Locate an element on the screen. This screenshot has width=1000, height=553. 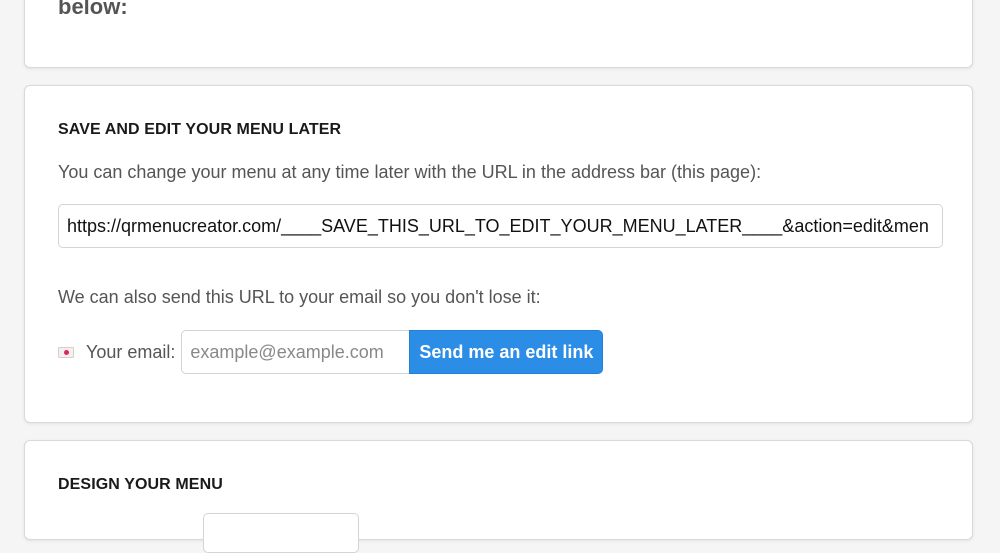
email-label: Your email: is located at coordinates (131, 351).